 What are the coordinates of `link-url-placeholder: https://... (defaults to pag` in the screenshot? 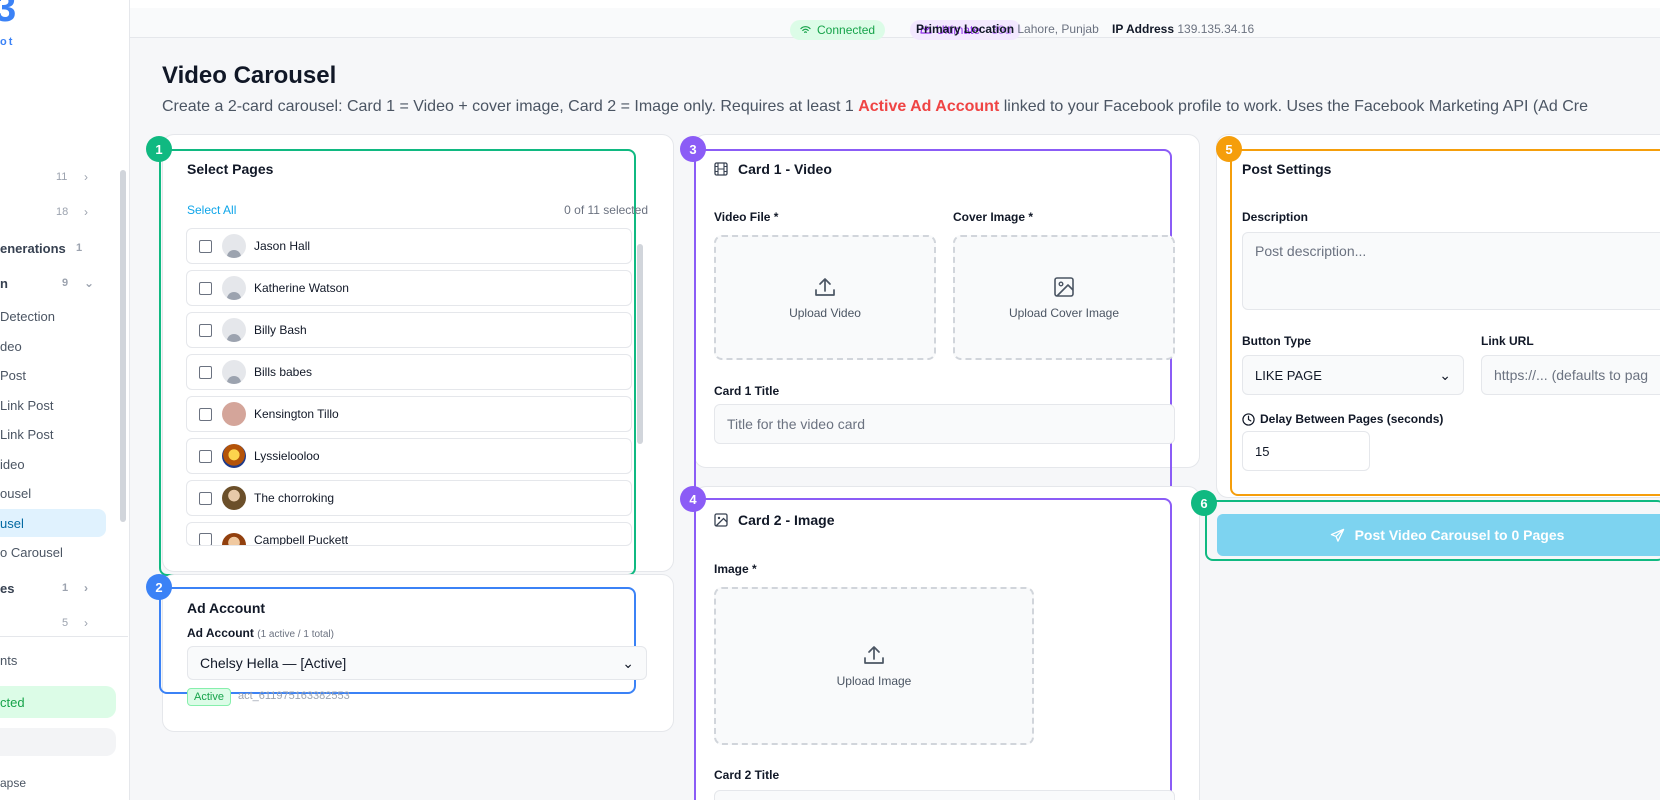 It's located at (1571, 375).